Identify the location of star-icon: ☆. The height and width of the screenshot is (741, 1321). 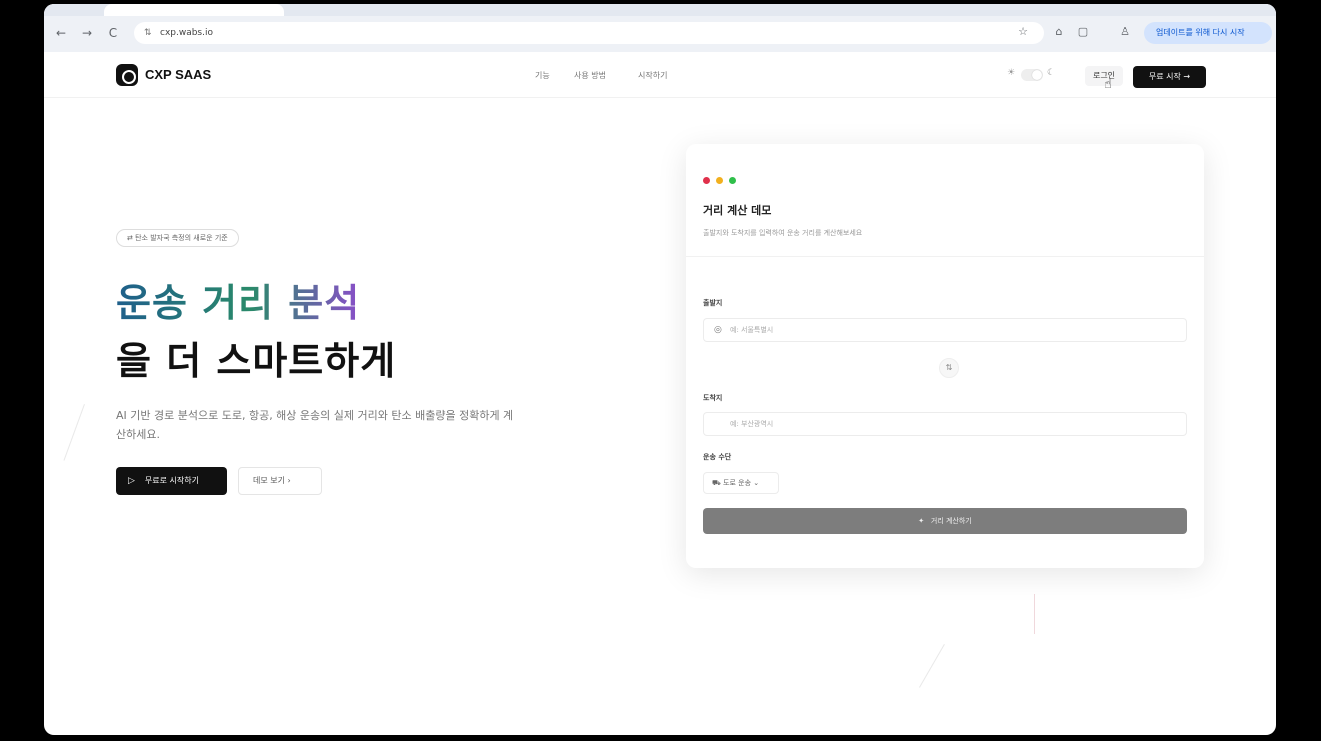
(1023, 31).